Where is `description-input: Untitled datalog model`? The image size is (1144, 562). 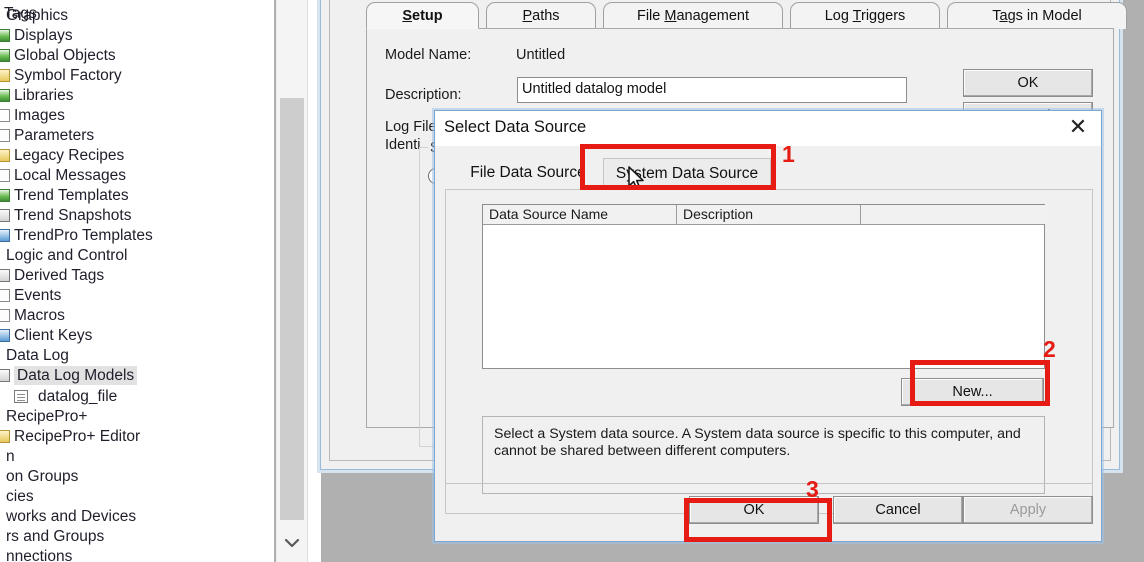 description-input: Untitled datalog model is located at coordinates (712, 90).